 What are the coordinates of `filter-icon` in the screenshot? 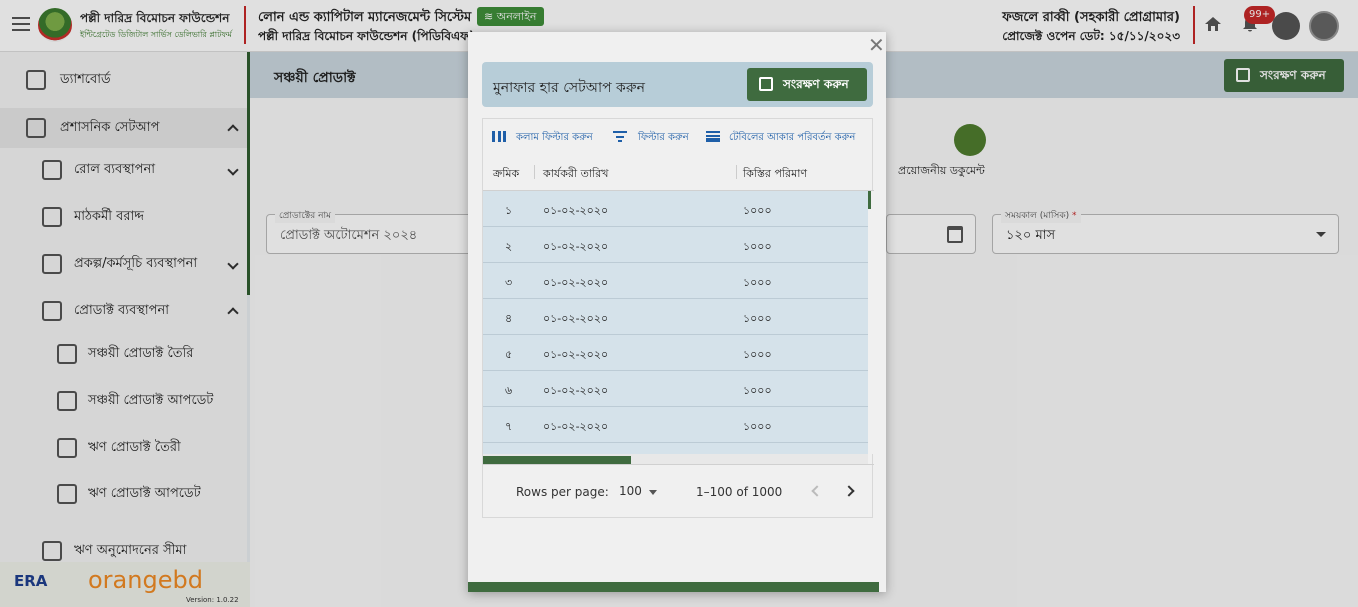 It's located at (620, 136).